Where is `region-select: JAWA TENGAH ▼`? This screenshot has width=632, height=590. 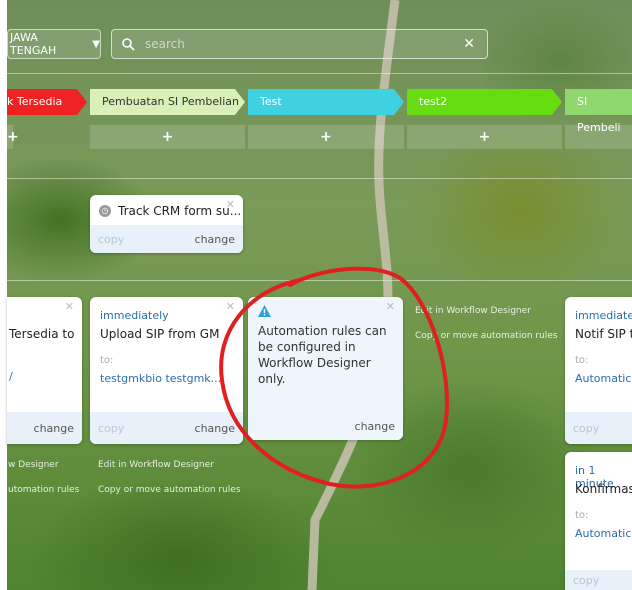
region-select: JAWA TENGAH ▼ is located at coordinates (54, 44).